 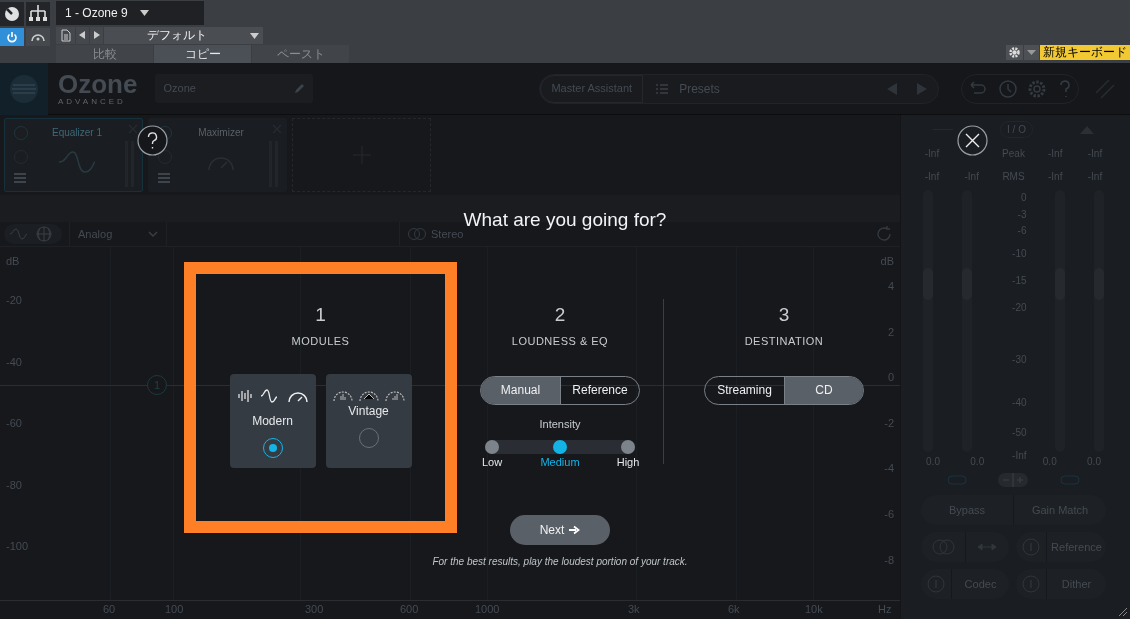 I want to click on compare-tab: 比較, so click(x=104, y=54).